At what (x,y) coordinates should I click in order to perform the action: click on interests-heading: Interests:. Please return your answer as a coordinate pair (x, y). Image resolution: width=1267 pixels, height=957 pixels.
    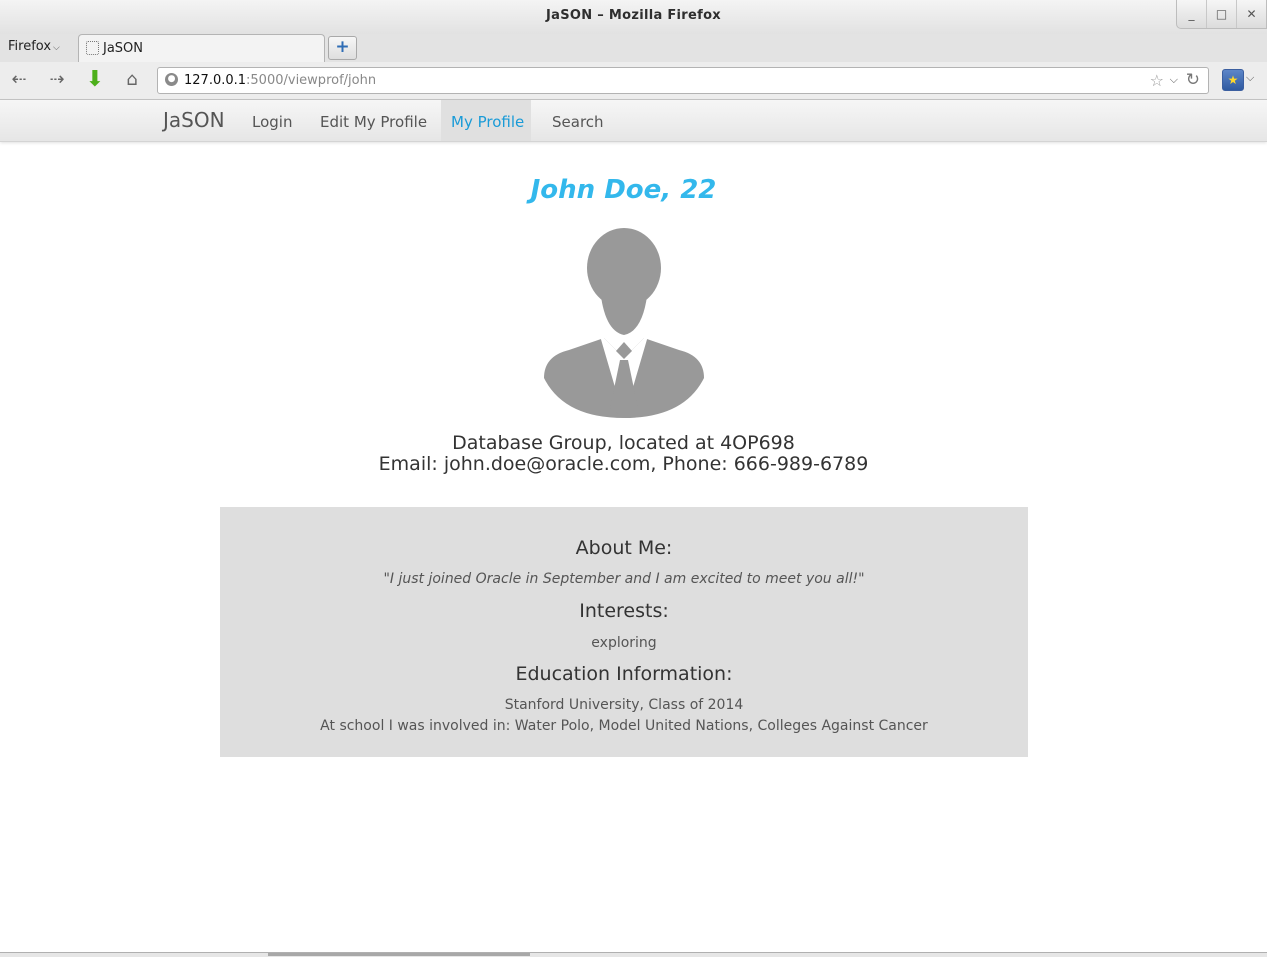
    Looking at the image, I should click on (624, 611).